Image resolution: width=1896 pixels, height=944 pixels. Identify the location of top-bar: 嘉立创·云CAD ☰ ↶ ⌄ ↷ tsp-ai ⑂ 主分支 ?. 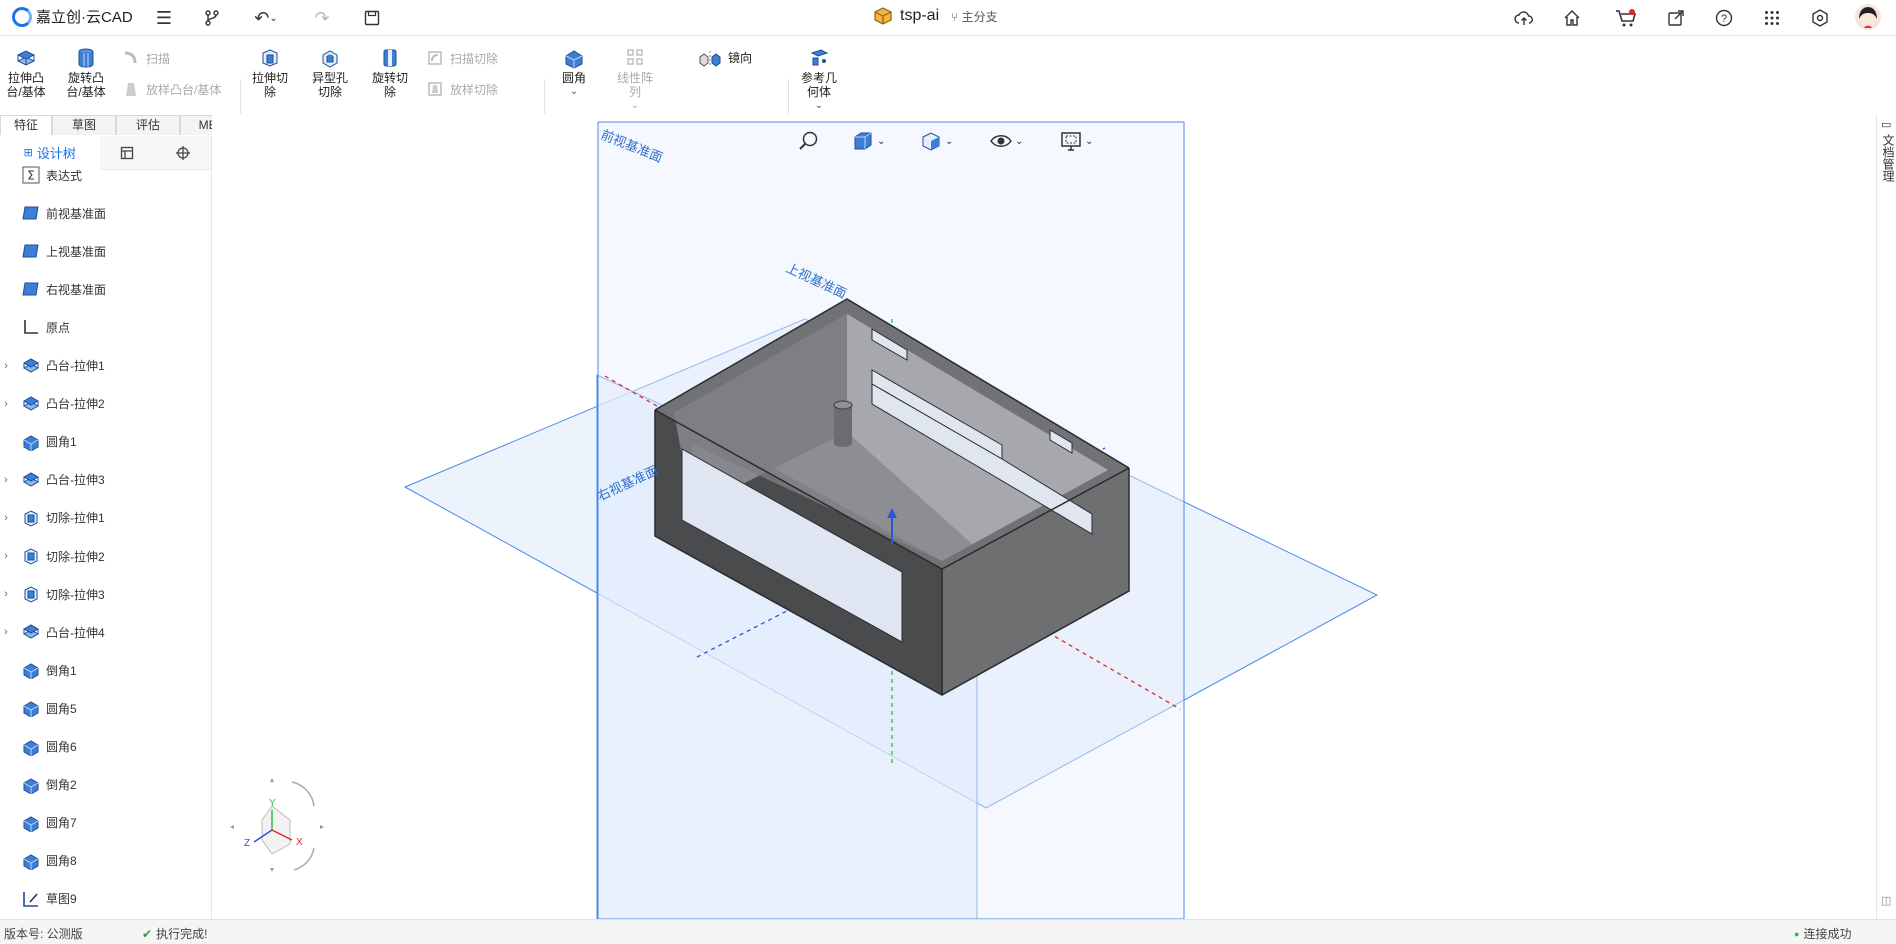
(948, 18).